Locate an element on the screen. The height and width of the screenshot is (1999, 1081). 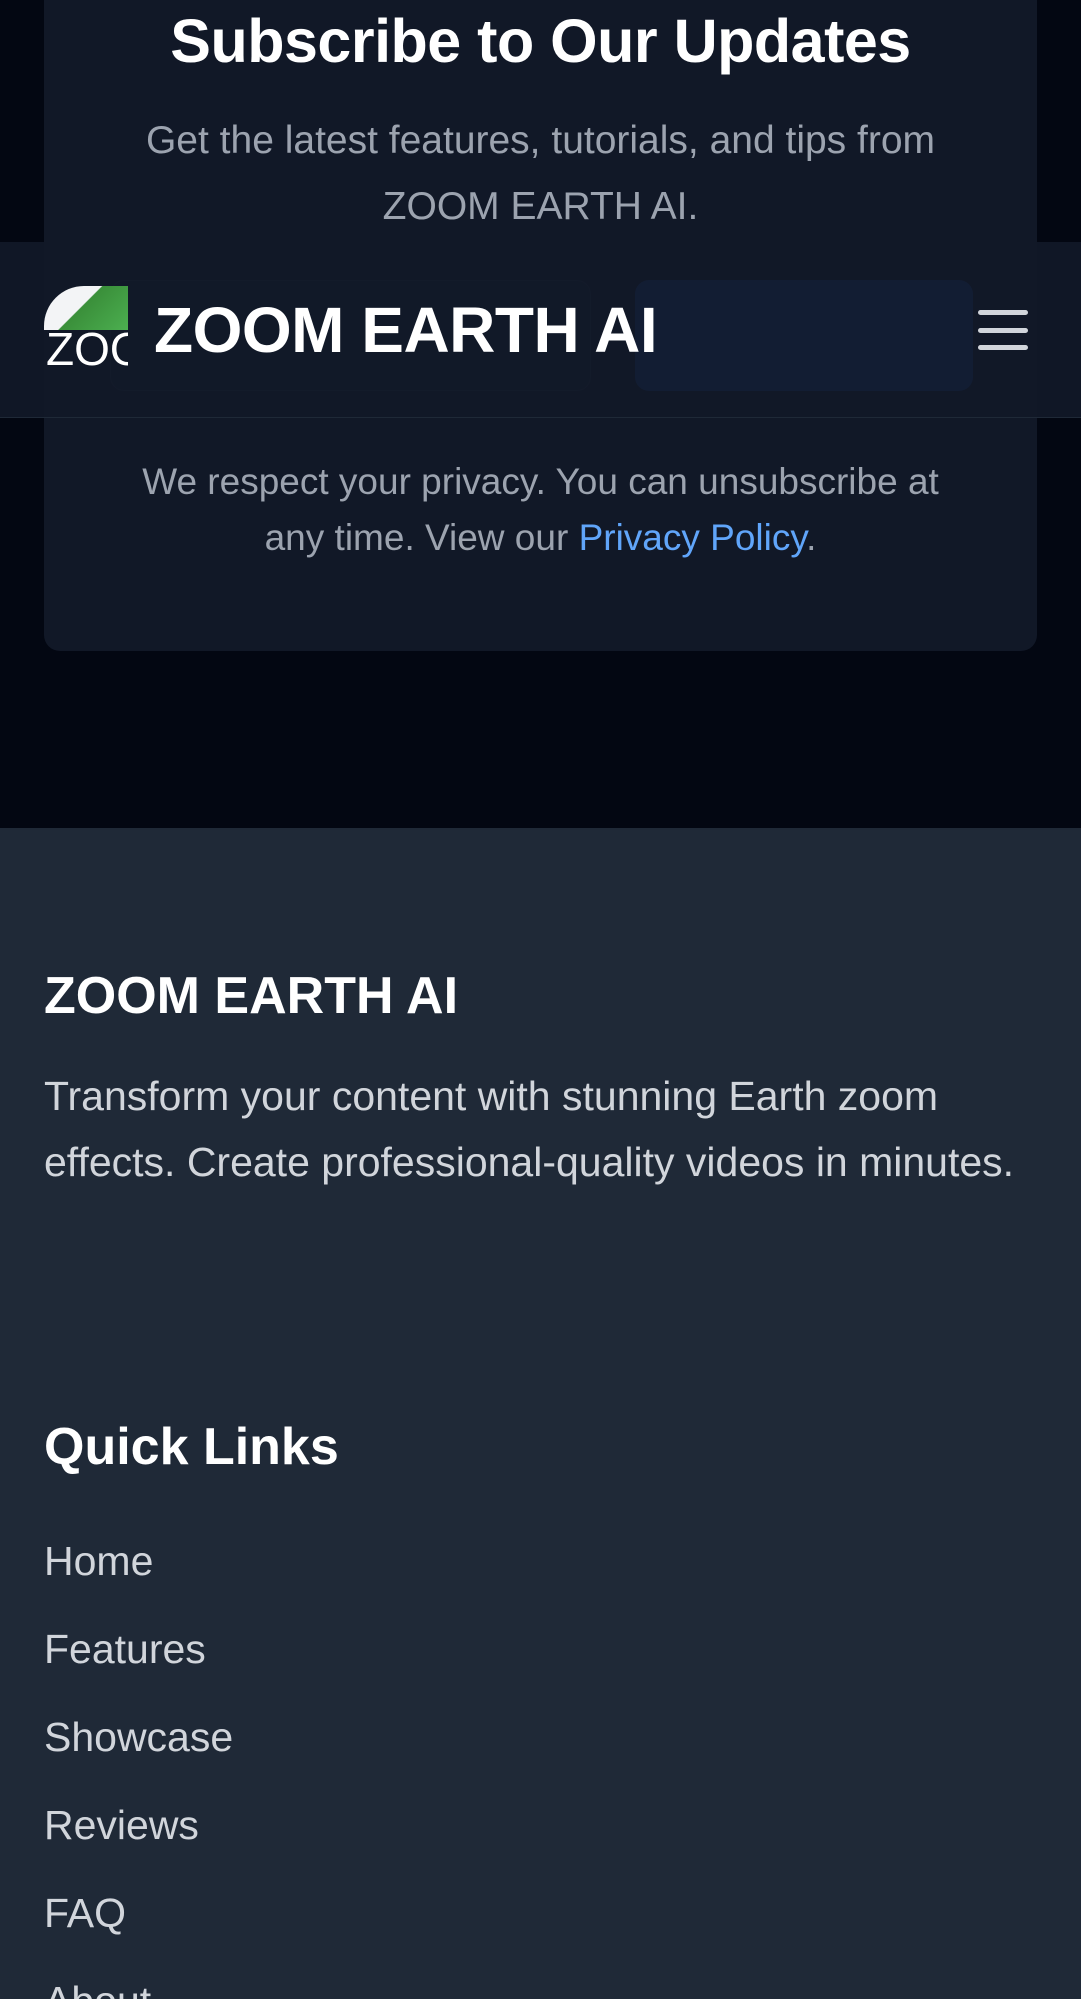
site-header: ZOOM EARTH AI ZOOM EARTH AI is located at coordinates (540, 330).